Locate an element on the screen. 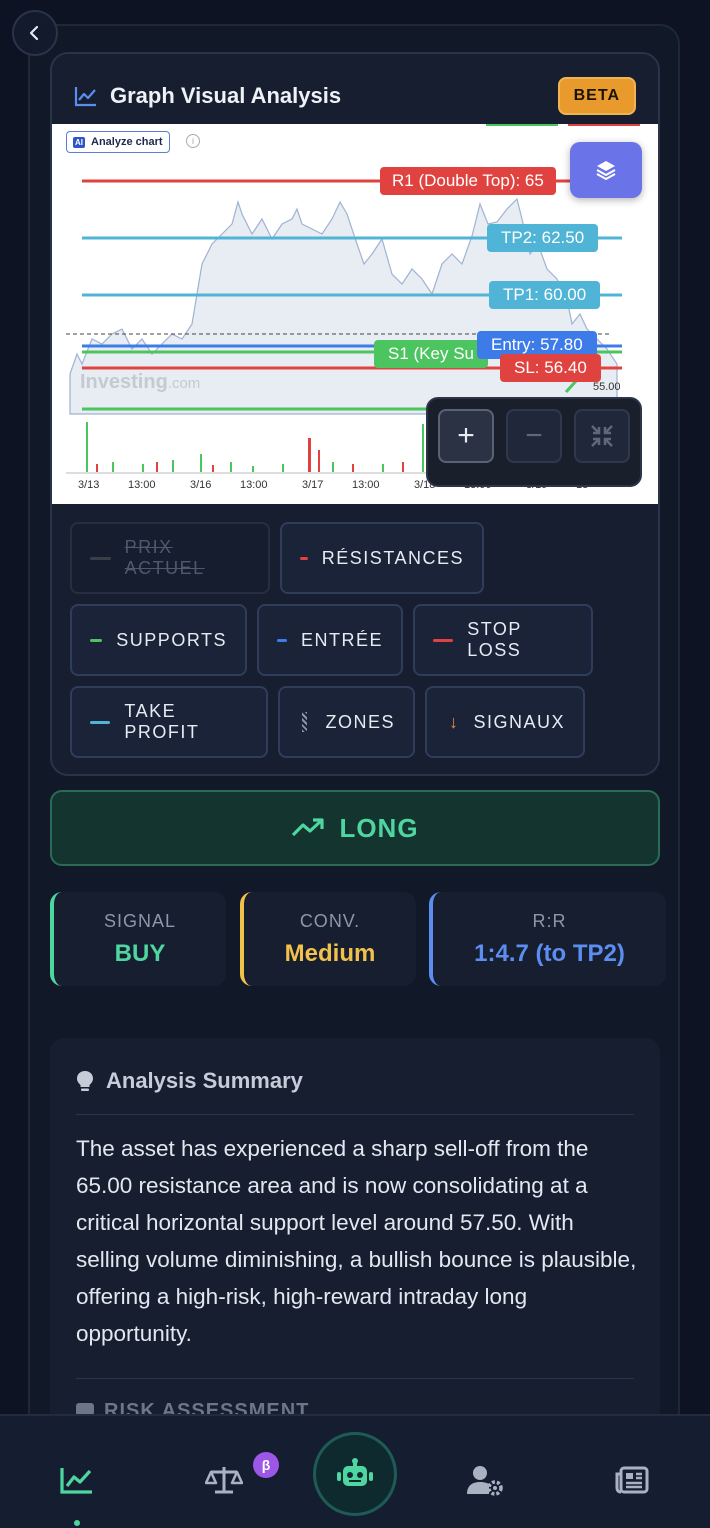  nav-news is located at coordinates (632, 1480).